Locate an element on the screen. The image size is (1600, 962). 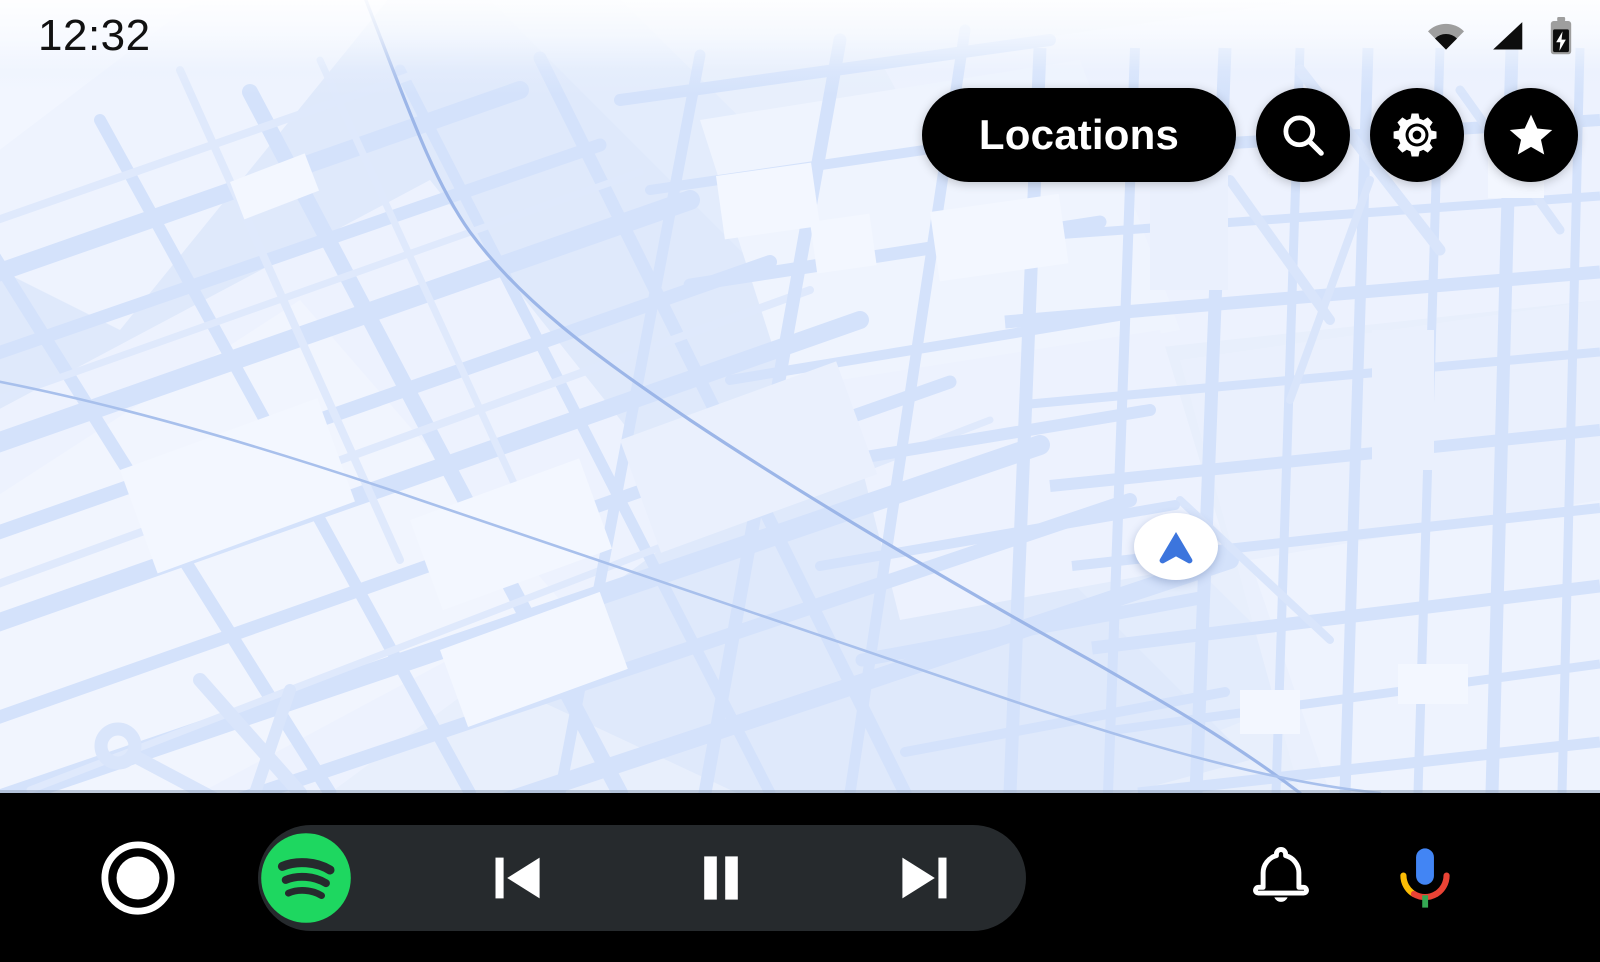
star-icon is located at coordinates (1531, 135).